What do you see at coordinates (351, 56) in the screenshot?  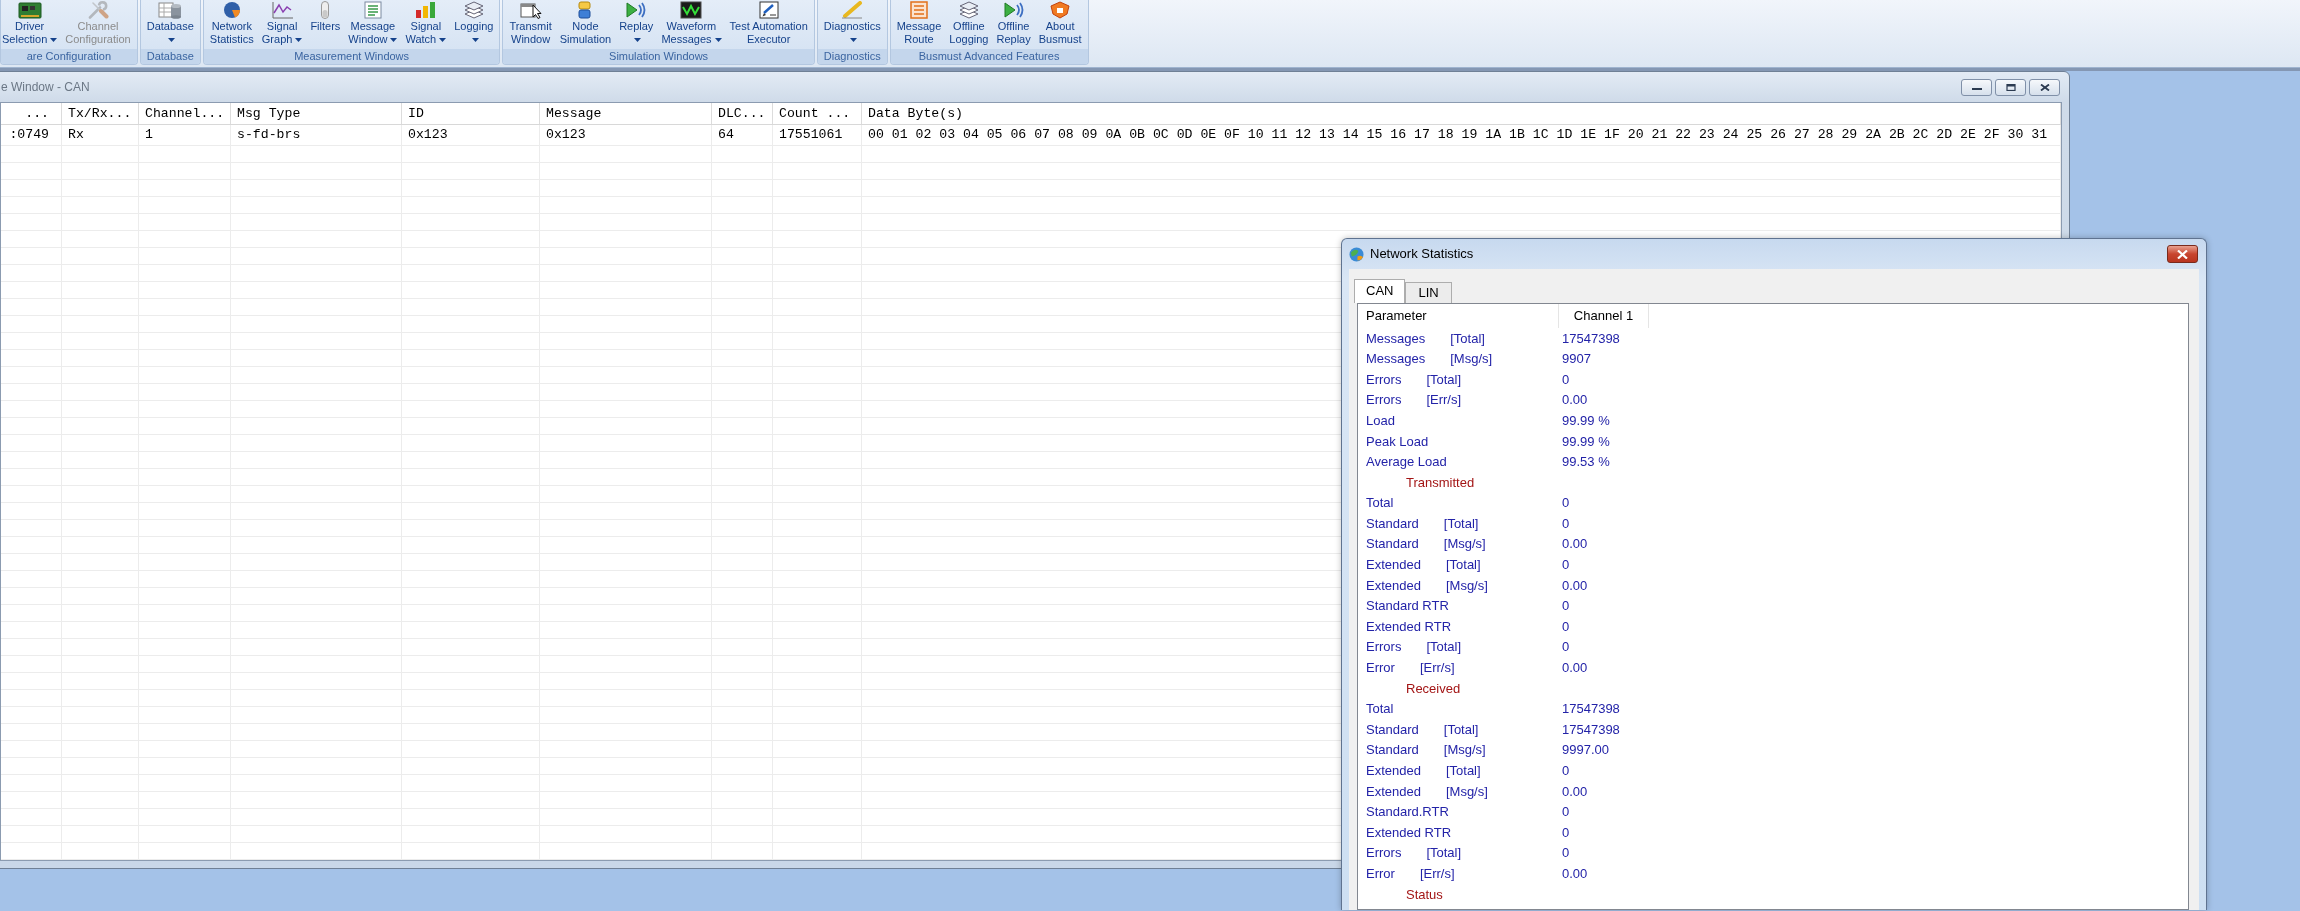 I see `group-label: Measurement Windows` at bounding box center [351, 56].